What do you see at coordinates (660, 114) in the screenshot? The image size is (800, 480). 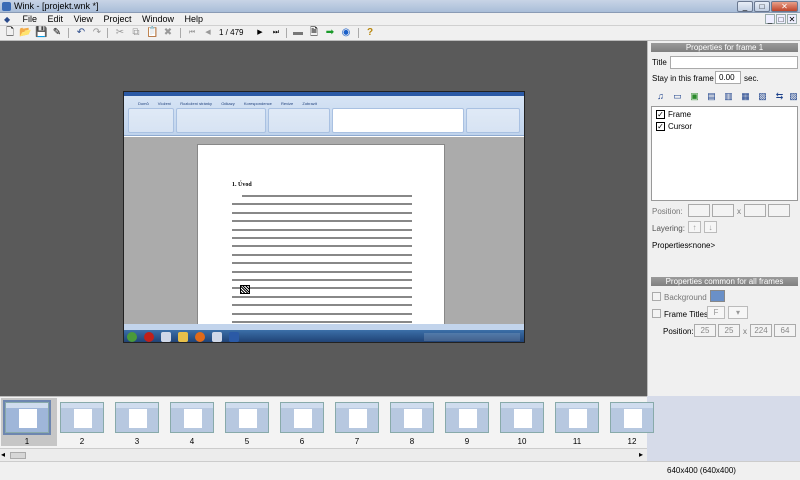 I see `frame-item-checkbox: ✓` at bounding box center [660, 114].